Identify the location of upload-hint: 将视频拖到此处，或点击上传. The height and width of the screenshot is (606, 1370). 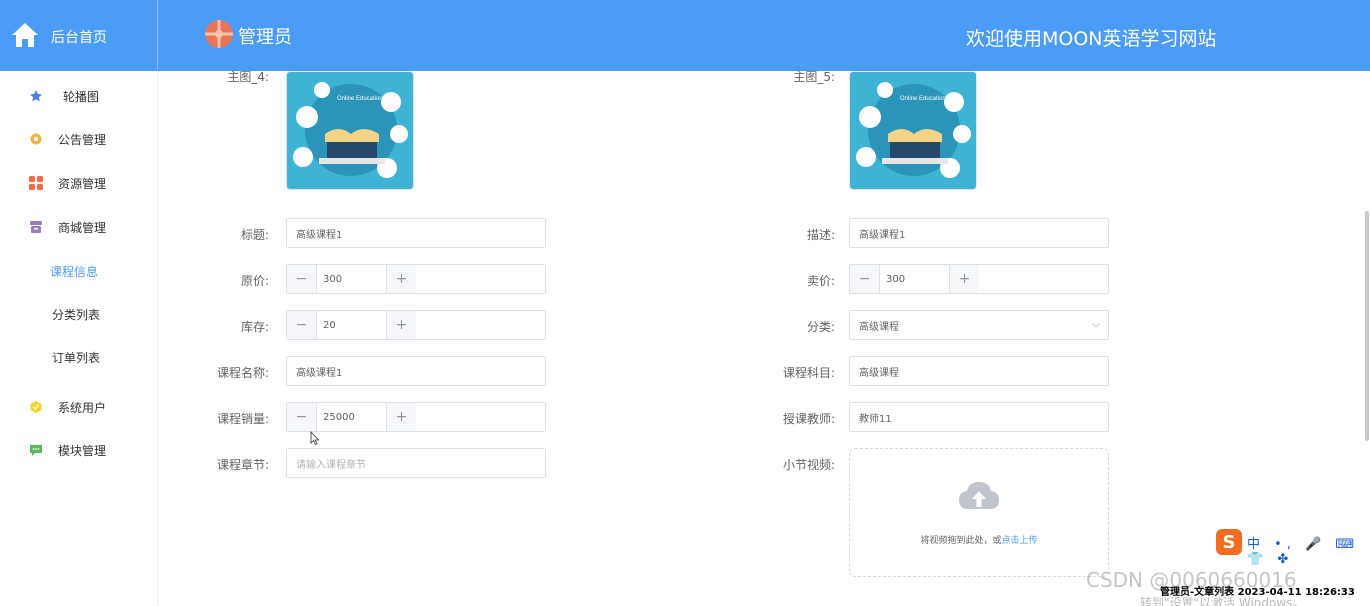
(979, 539).